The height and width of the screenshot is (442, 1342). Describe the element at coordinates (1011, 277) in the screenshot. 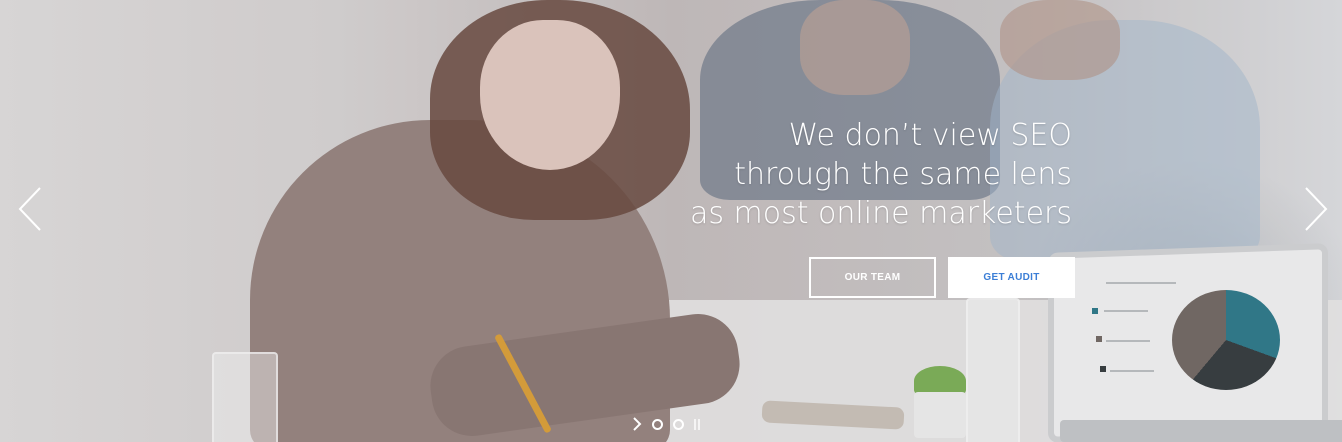

I see `get-audit-button: GET AUDIT` at that location.